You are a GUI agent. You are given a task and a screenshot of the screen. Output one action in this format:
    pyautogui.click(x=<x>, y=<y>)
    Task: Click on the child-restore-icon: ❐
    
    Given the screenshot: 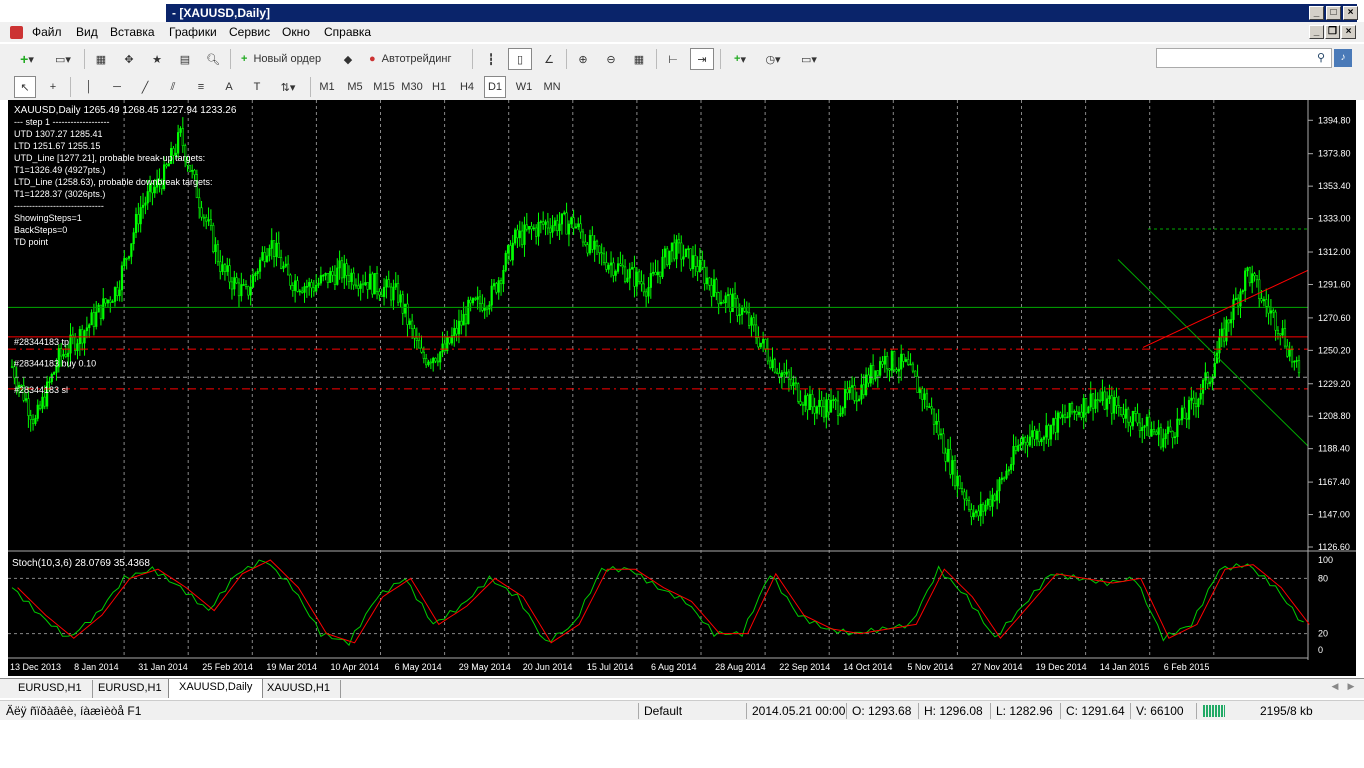 What is the action you would take?
    pyautogui.click(x=1332, y=32)
    